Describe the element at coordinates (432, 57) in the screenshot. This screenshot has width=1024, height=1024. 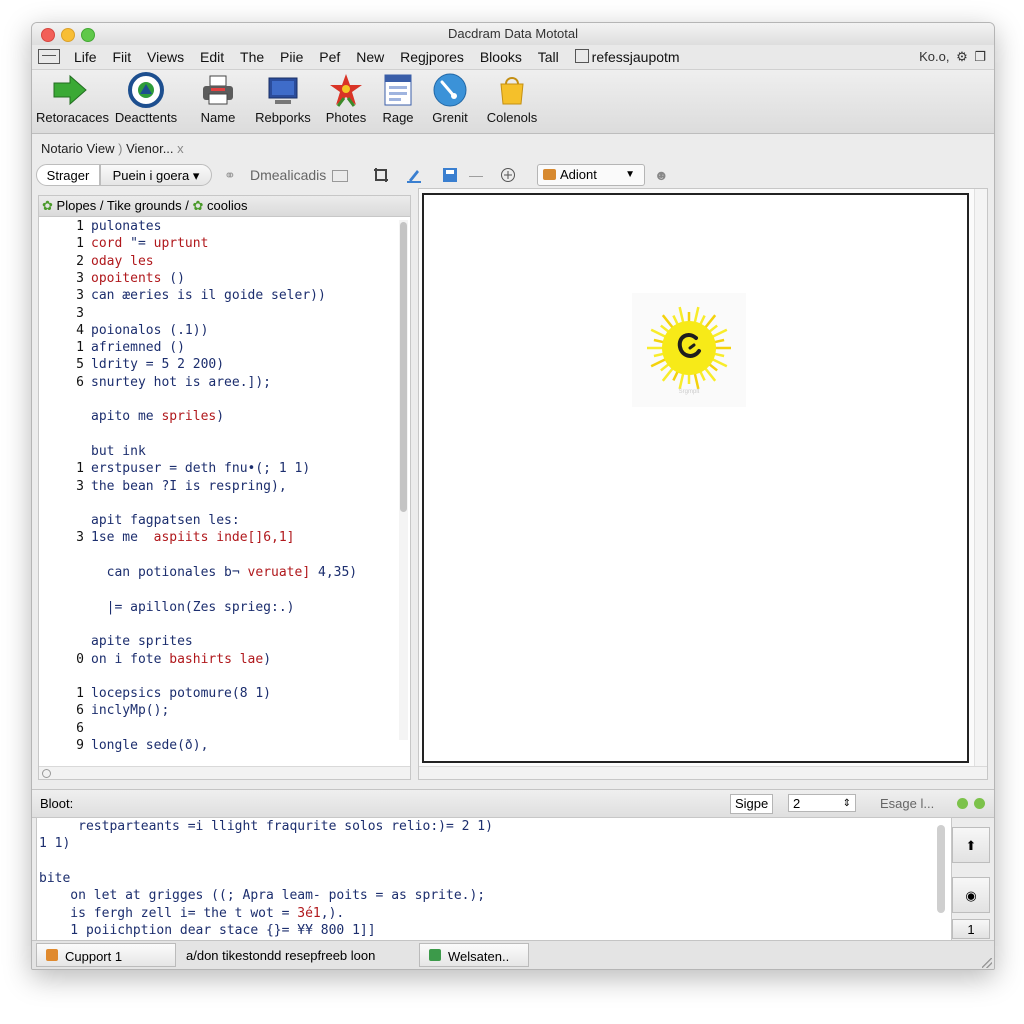
I see `menu-item: Regjpores` at that location.